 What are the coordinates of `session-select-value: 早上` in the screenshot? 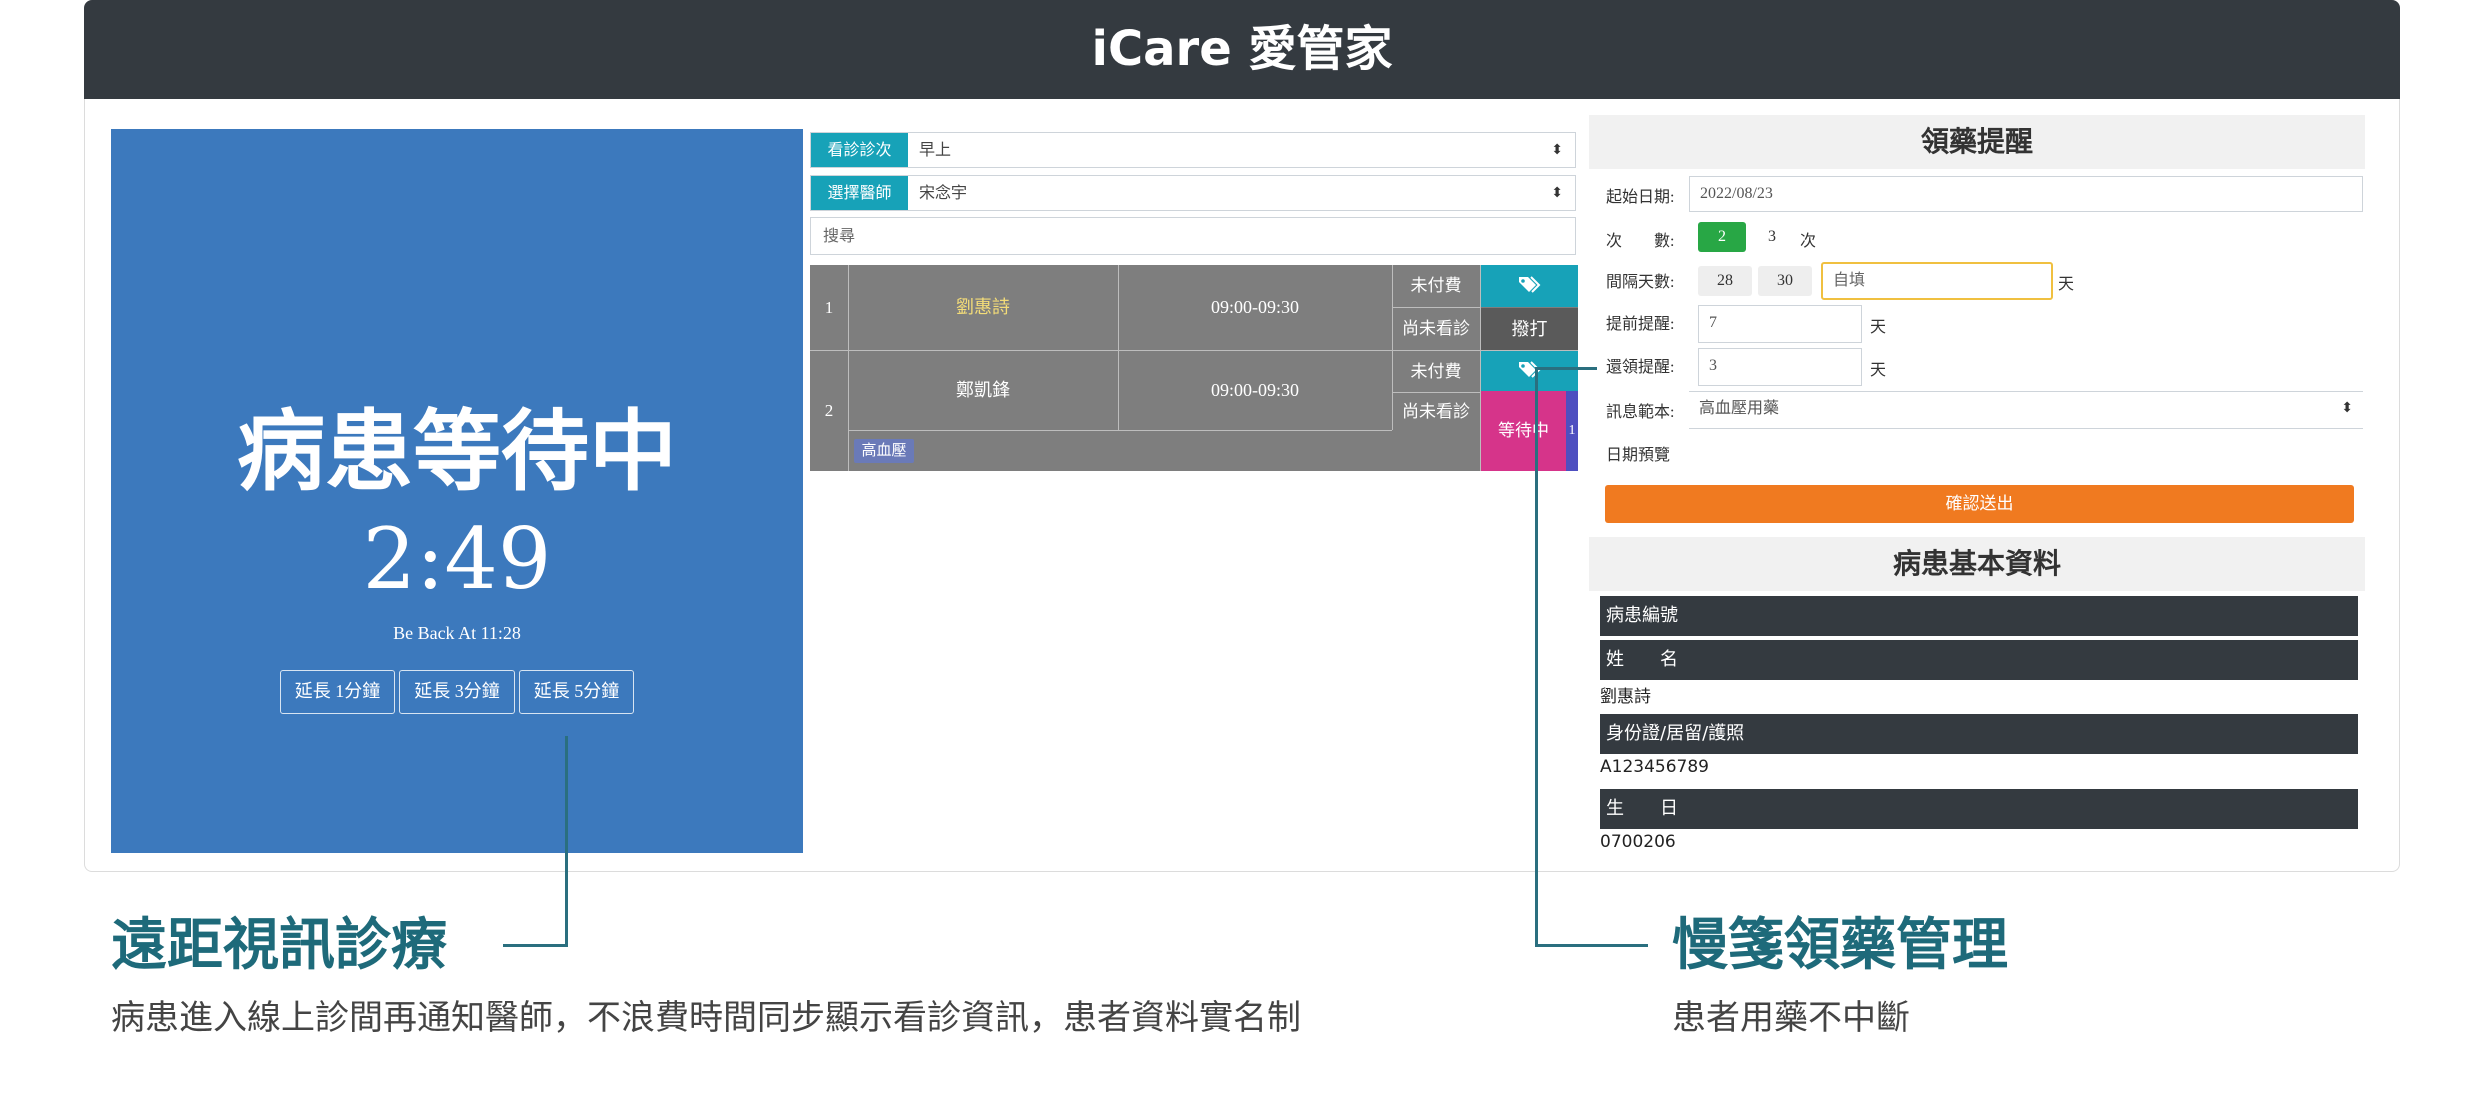 It's located at (935, 149).